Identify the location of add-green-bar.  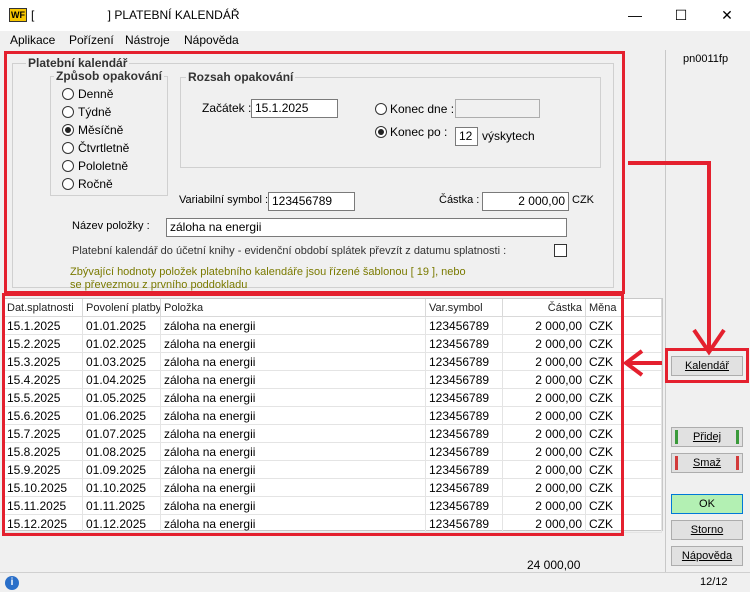
(676, 437).